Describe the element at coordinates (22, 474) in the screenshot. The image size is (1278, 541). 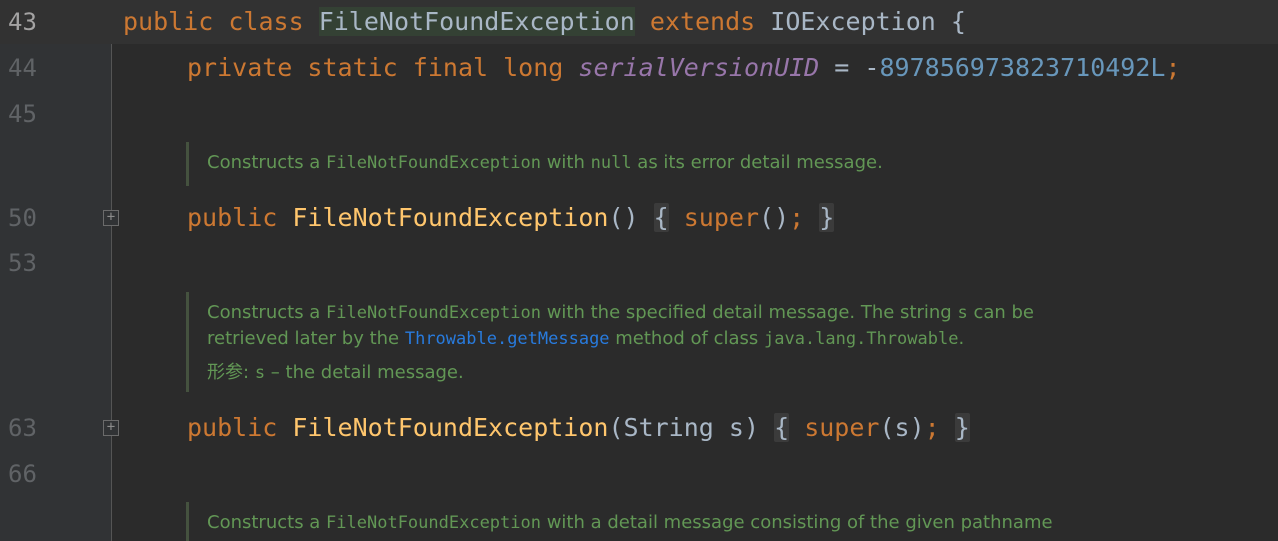
I see `line-number: 66` at that location.